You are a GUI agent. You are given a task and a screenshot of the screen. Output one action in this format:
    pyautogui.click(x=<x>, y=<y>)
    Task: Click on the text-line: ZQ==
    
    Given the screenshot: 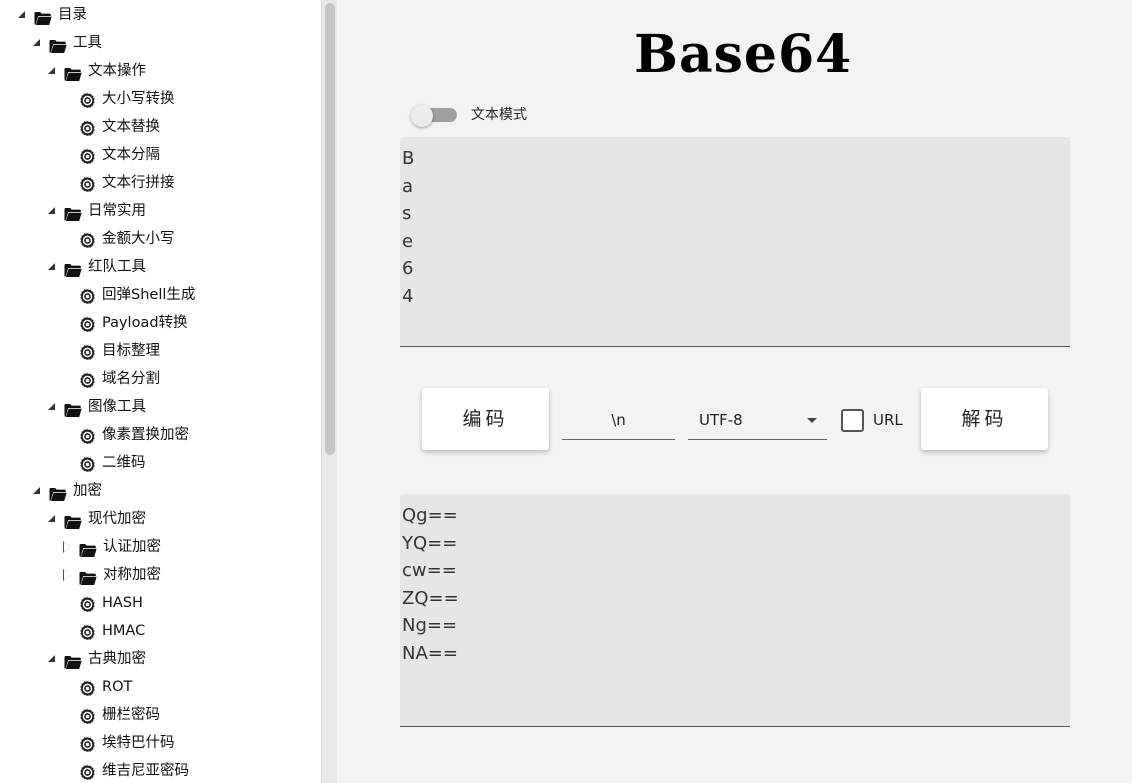 What is the action you would take?
    pyautogui.click(x=430, y=598)
    